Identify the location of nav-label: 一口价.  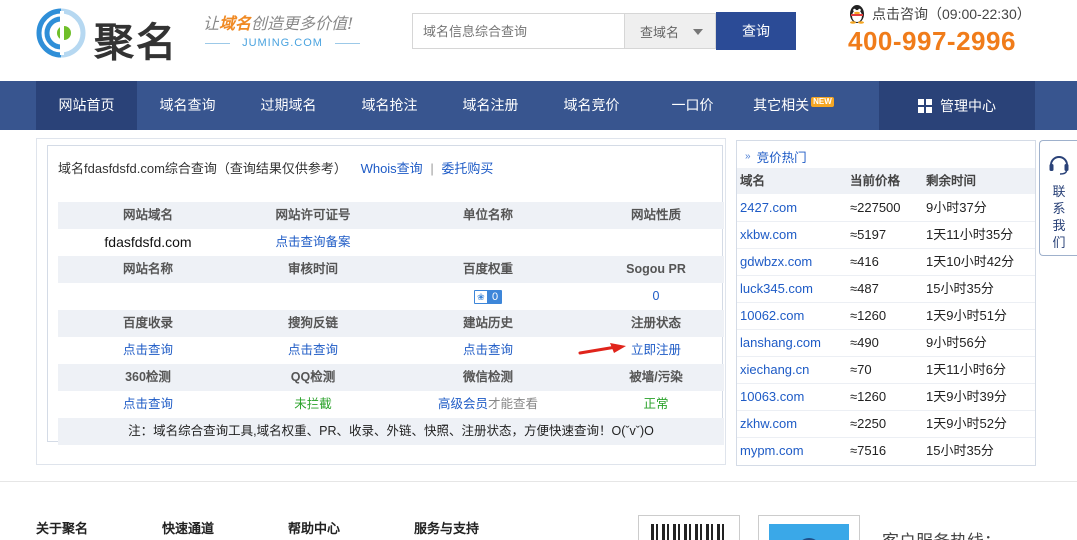
(692, 105).